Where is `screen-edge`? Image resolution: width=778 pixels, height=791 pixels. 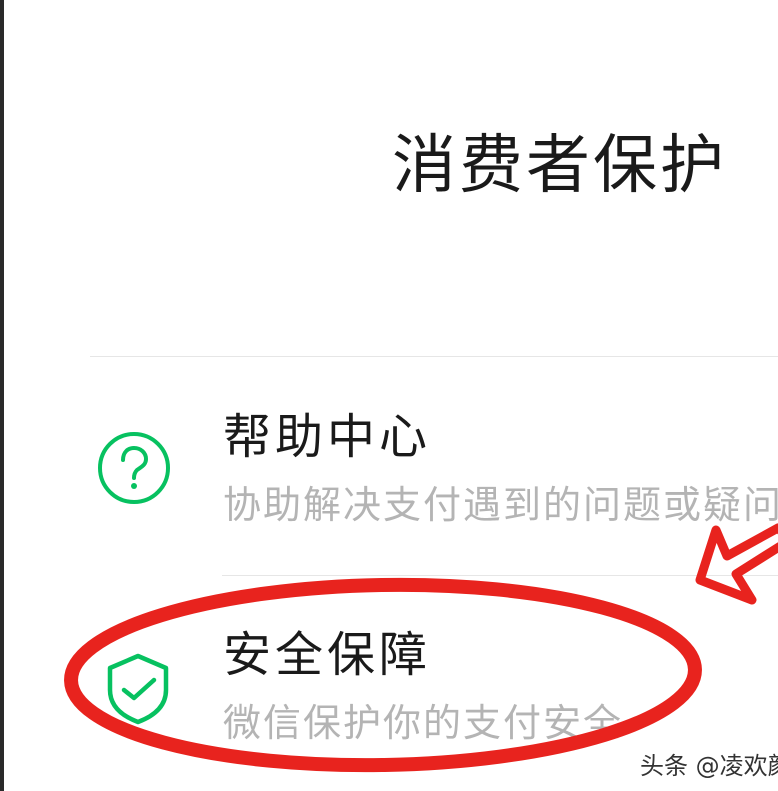 screen-edge is located at coordinates (2, 395).